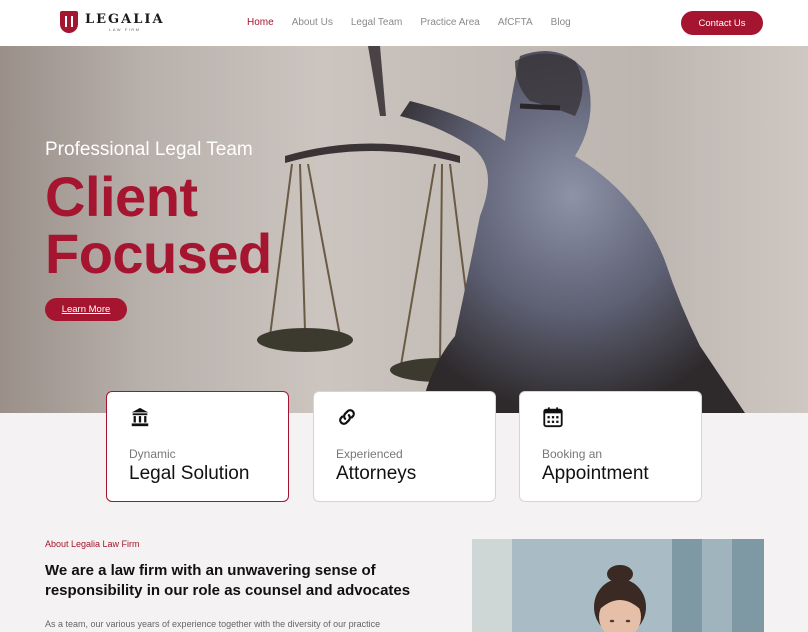 The height and width of the screenshot is (632, 808). What do you see at coordinates (377, 22) in the screenshot?
I see `nav-legal-team: Legal Team` at bounding box center [377, 22].